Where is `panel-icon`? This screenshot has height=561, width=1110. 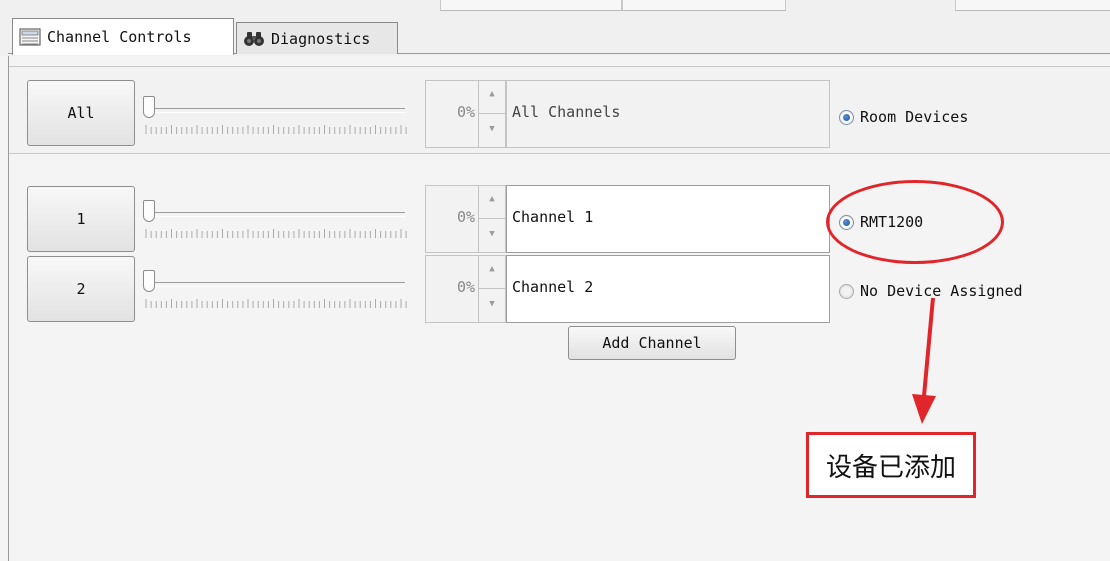
panel-icon is located at coordinates (30, 37).